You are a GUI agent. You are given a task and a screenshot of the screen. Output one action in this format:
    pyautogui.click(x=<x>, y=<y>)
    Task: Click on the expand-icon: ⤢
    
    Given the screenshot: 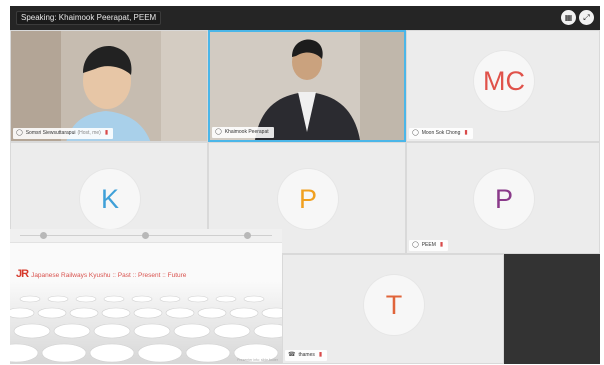 What is the action you would take?
    pyautogui.click(x=586, y=17)
    